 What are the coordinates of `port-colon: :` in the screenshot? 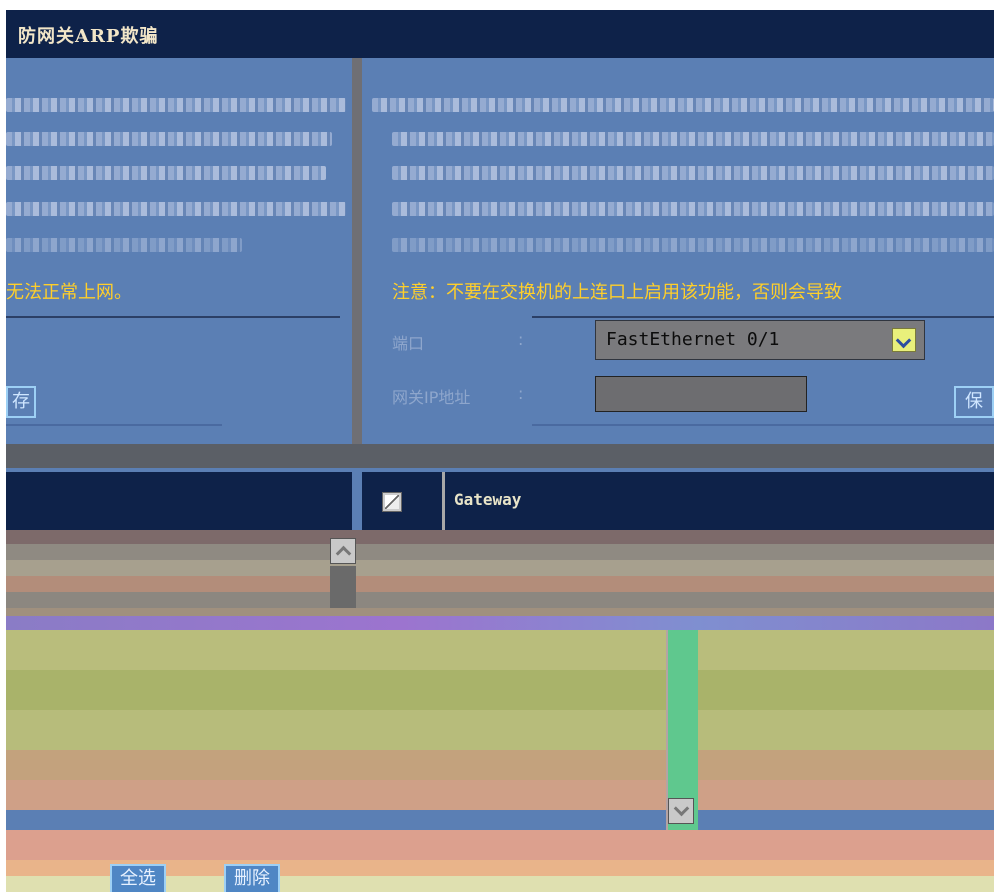 It's located at (521, 339).